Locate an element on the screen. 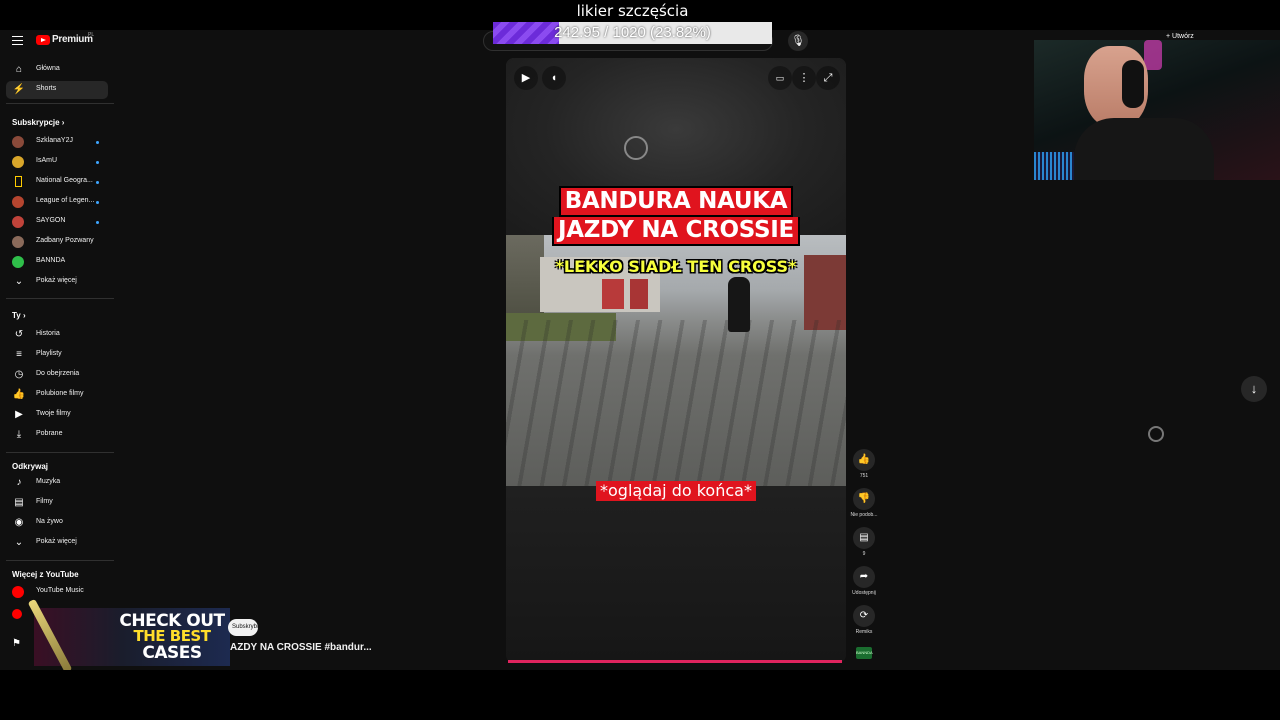 This screenshot has width=1280, height=720. subscriptions-heading: Subskrypcje › is located at coordinates (38, 122).